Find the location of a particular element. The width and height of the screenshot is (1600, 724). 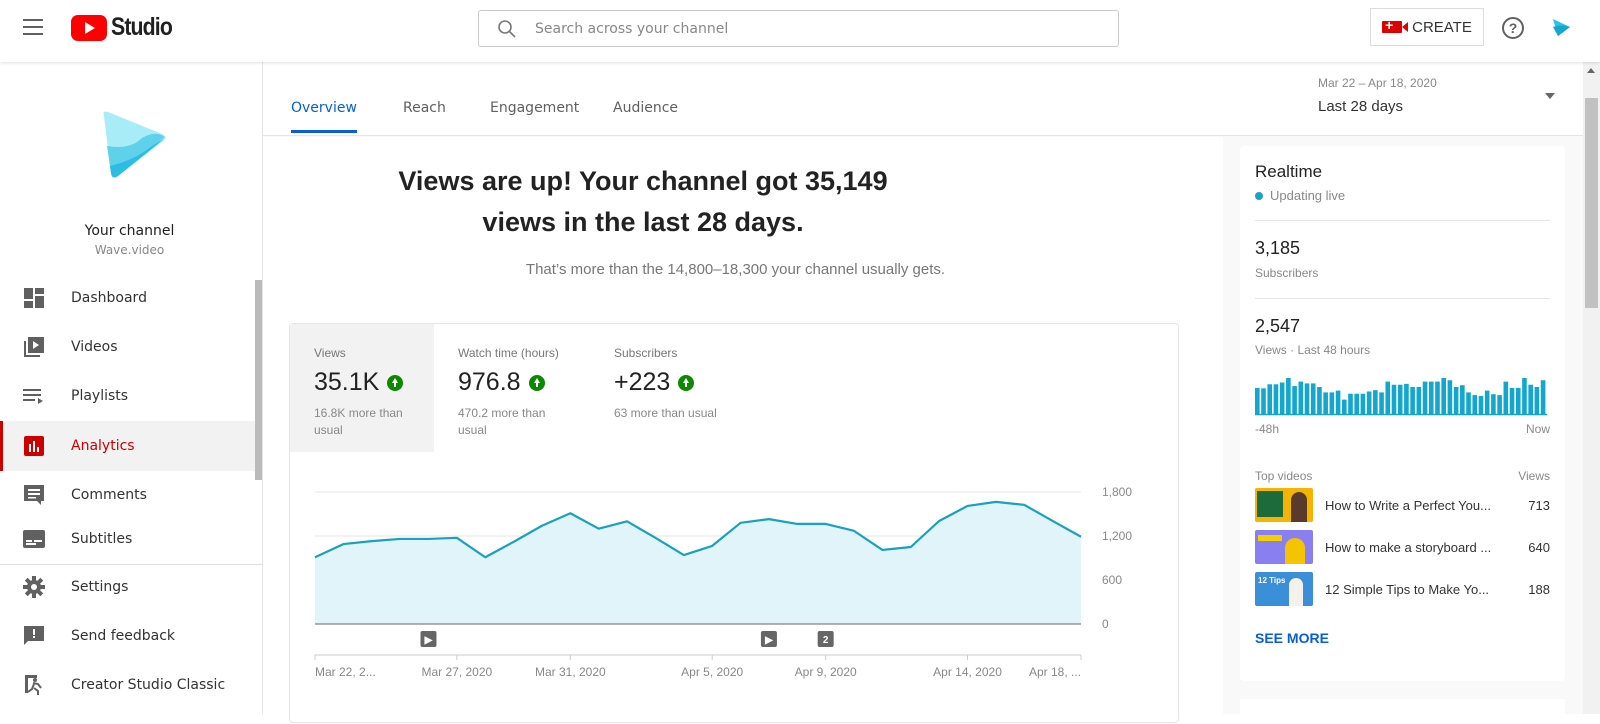

tab-reach: Reach is located at coordinates (424, 115).